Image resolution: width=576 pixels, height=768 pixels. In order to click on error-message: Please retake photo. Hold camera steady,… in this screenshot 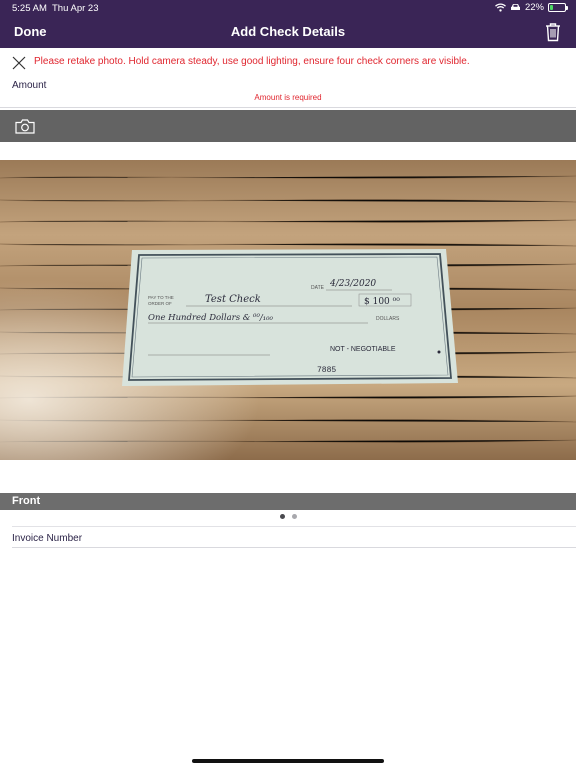, I will do `click(252, 61)`.